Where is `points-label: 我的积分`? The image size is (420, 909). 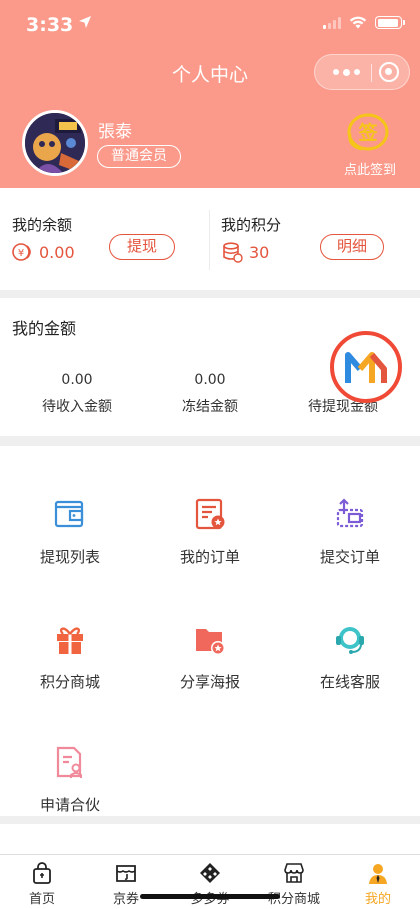 points-label: 我的积分 is located at coordinates (251, 225).